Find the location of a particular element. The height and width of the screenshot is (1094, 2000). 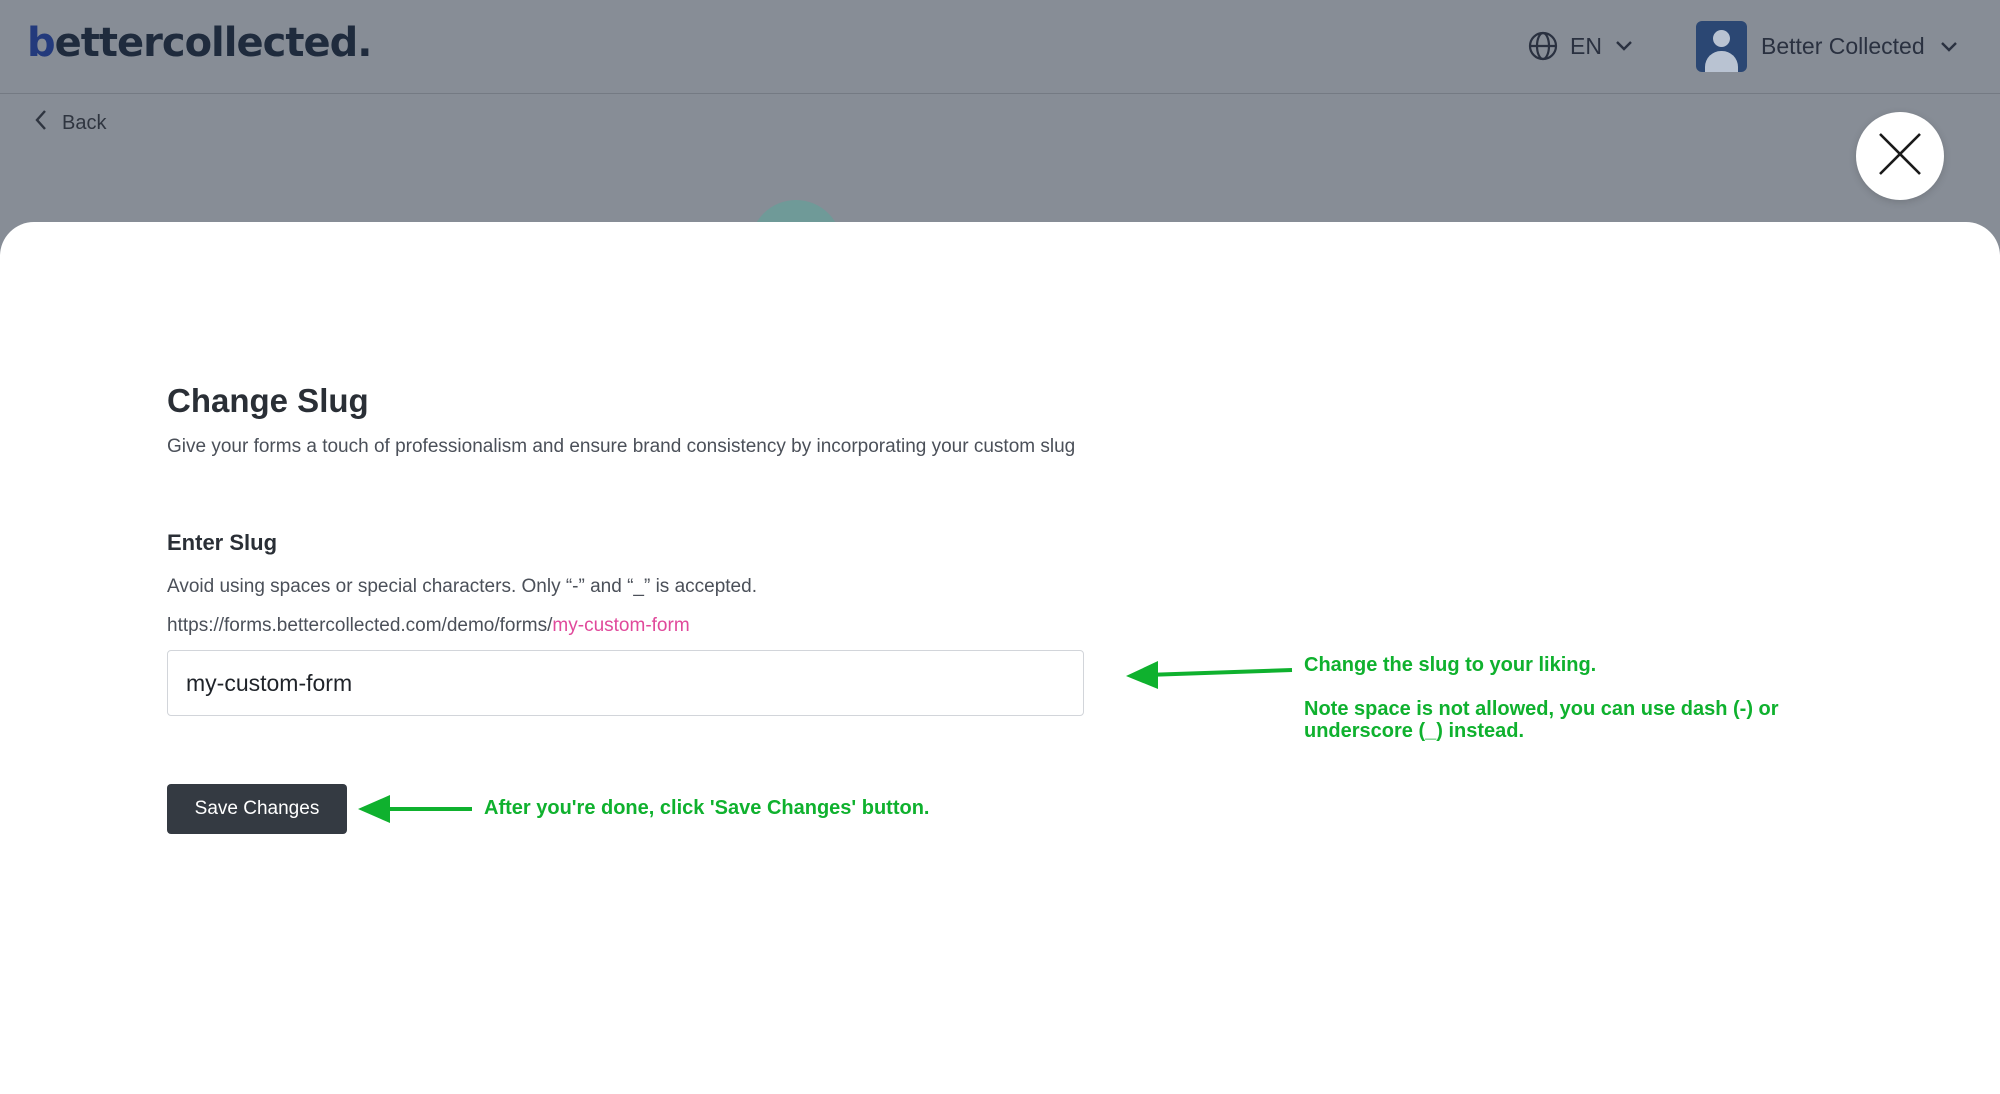

user-menu: Better Collected is located at coordinates (1827, 46).